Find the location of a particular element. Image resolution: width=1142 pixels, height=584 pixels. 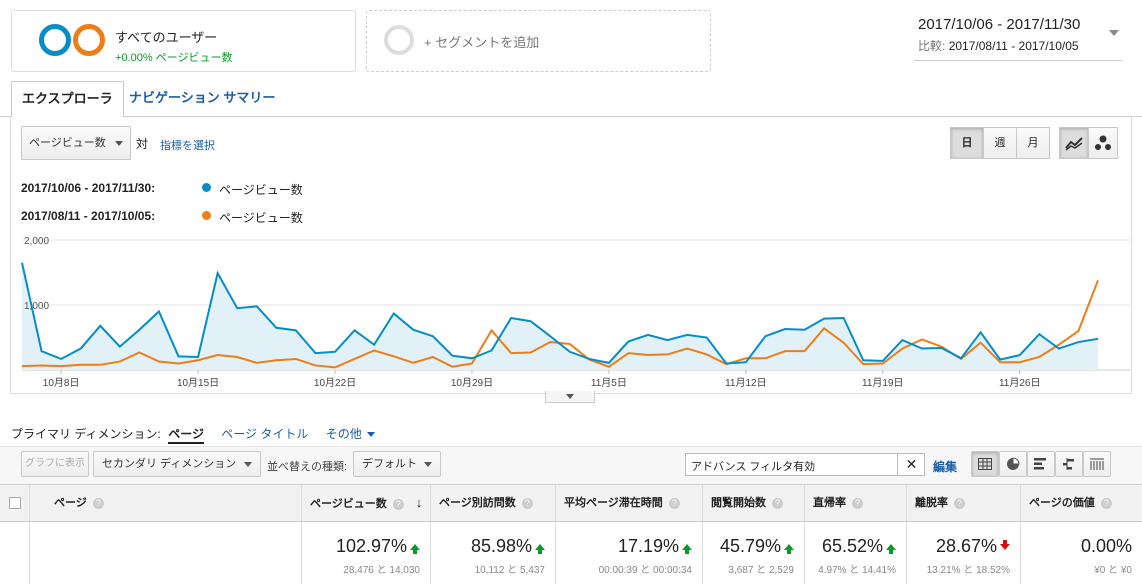

motion-chart-toggle is located at coordinates (1103, 143).